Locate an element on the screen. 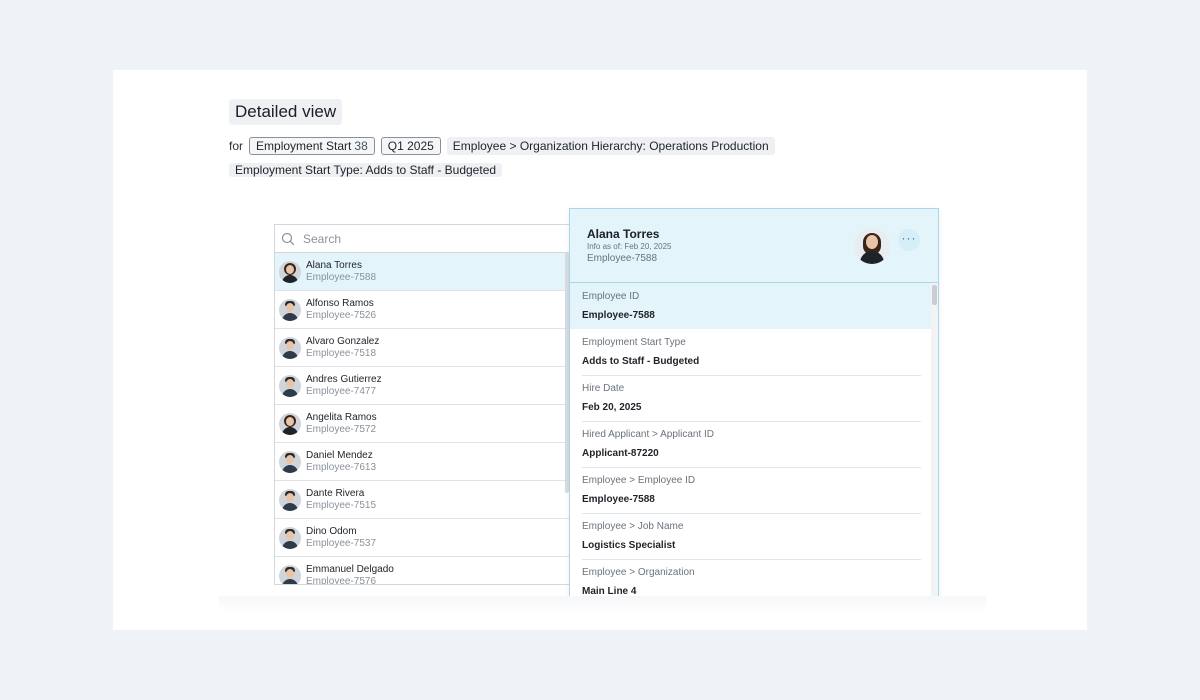  bottom-shadow is located at coordinates (603, 604).